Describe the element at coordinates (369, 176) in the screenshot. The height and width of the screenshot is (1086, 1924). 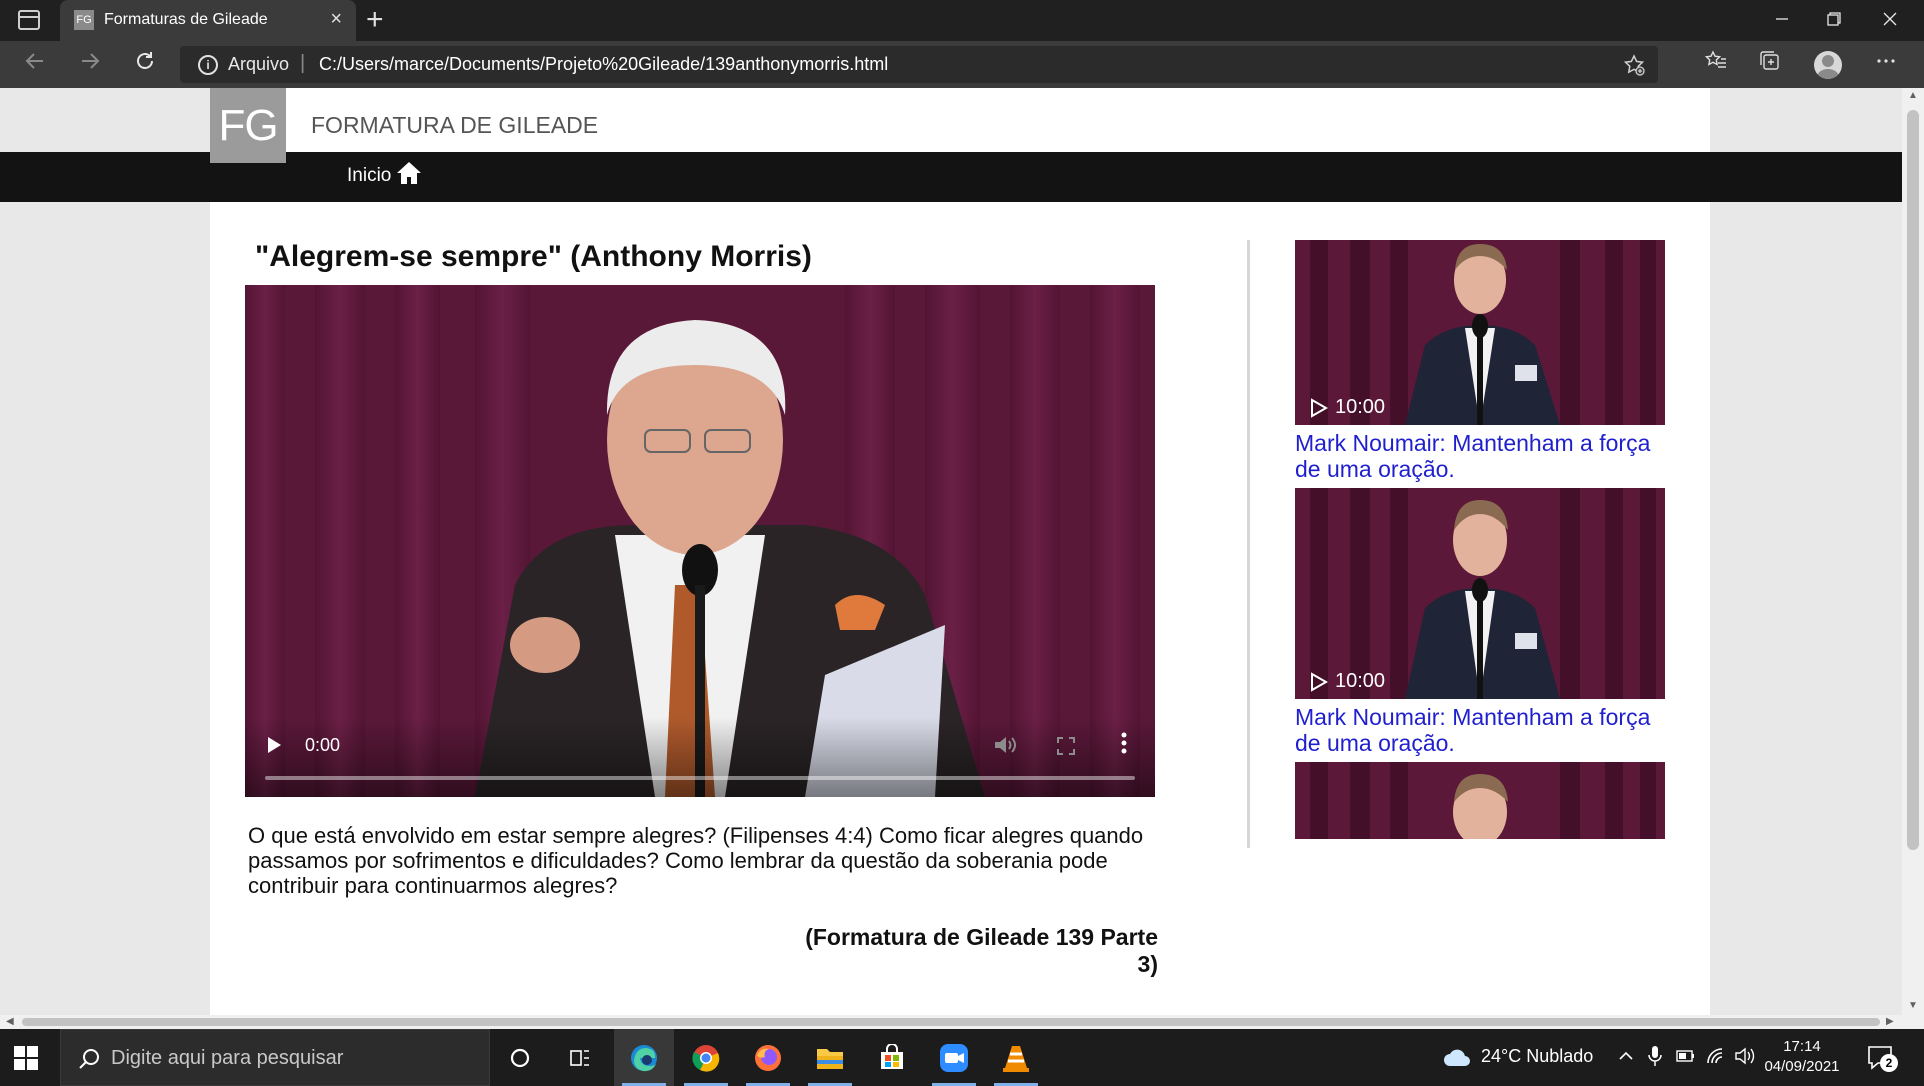
I see `nav-home-link: Inicio` at that location.